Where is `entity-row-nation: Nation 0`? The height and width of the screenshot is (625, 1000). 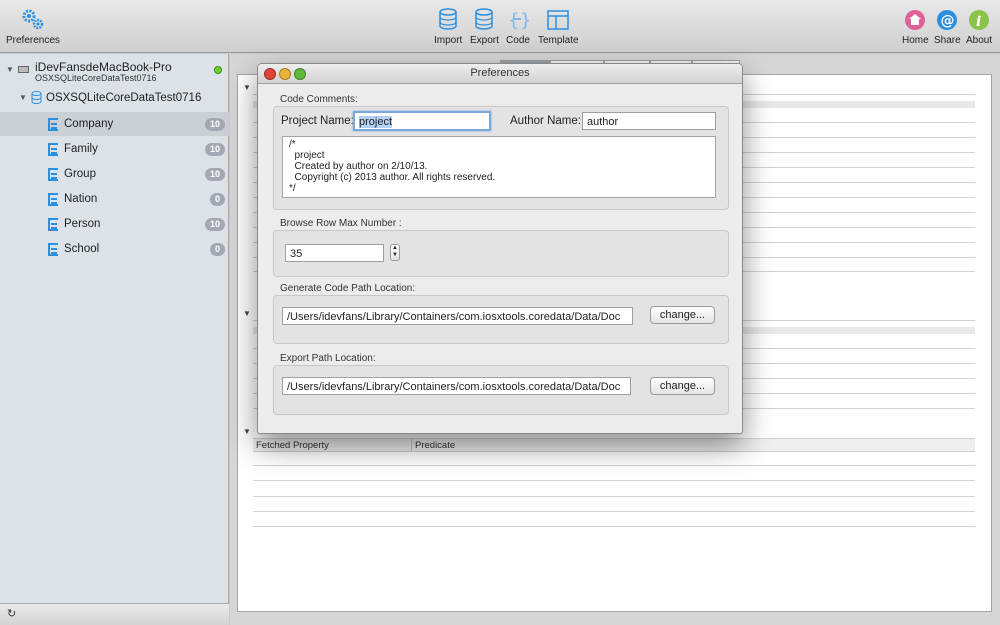 entity-row-nation: Nation 0 is located at coordinates (114, 199).